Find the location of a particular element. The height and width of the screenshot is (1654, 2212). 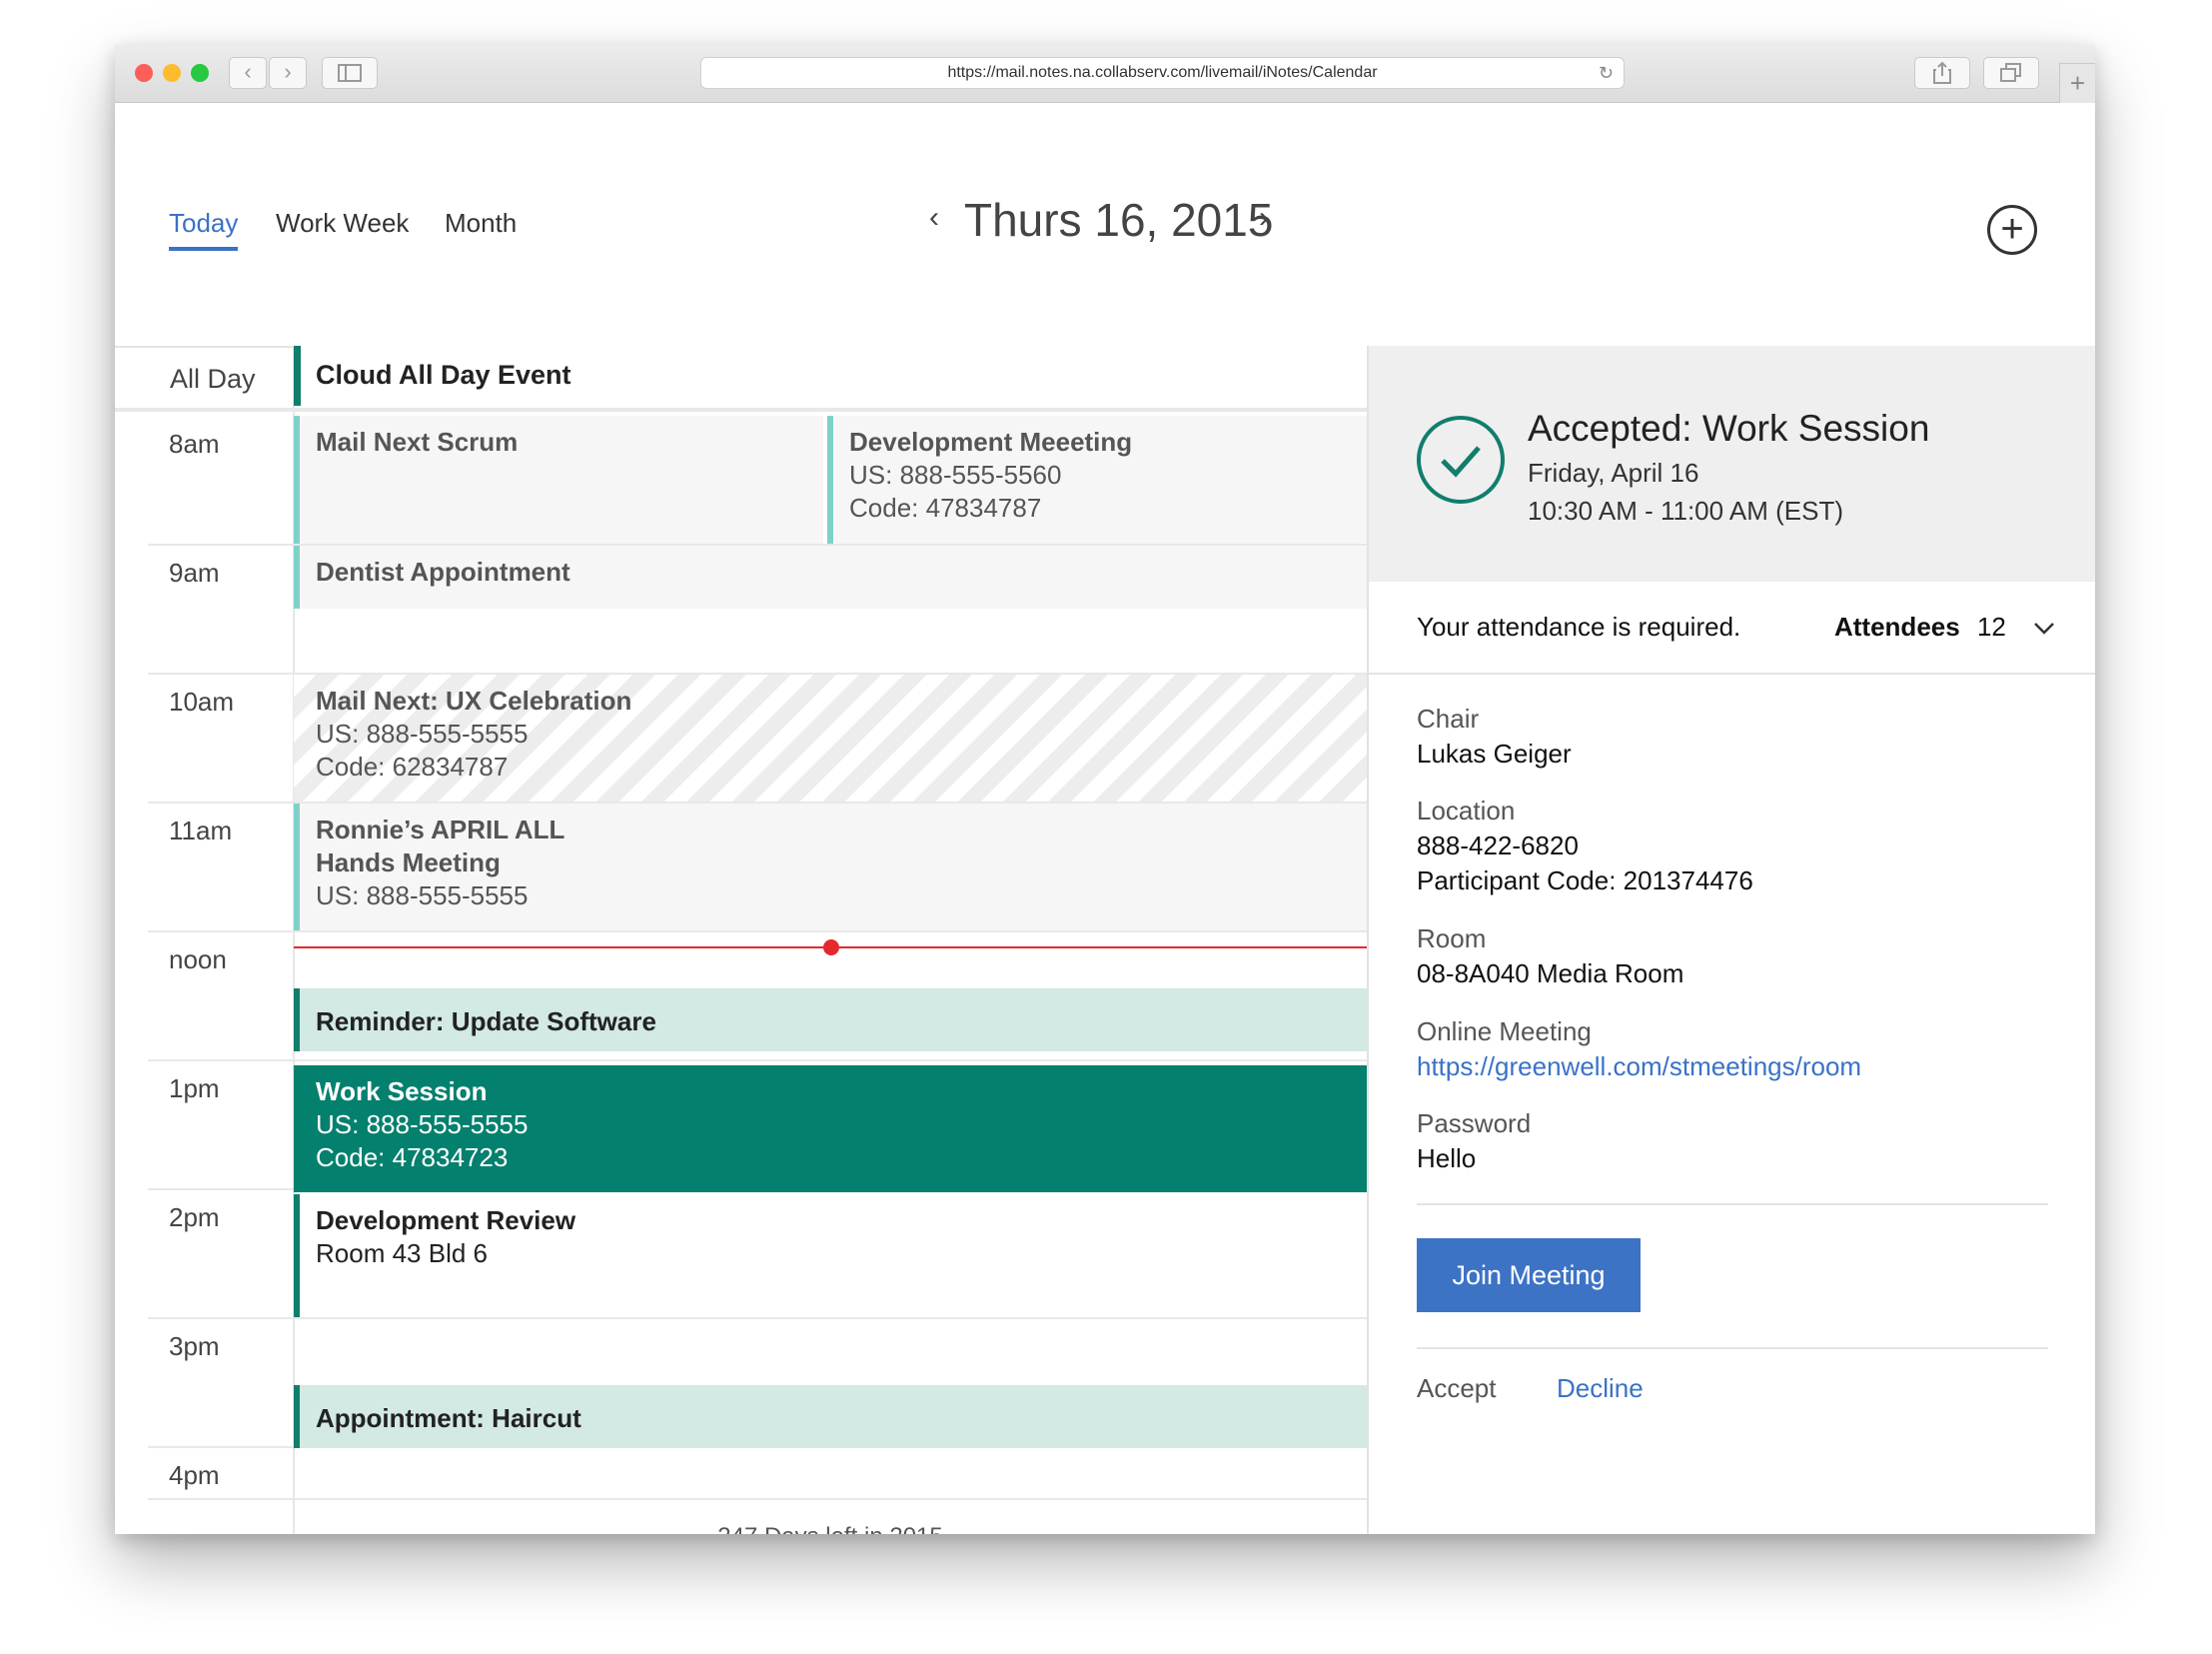

plus-icon: + is located at coordinates (2077, 83).